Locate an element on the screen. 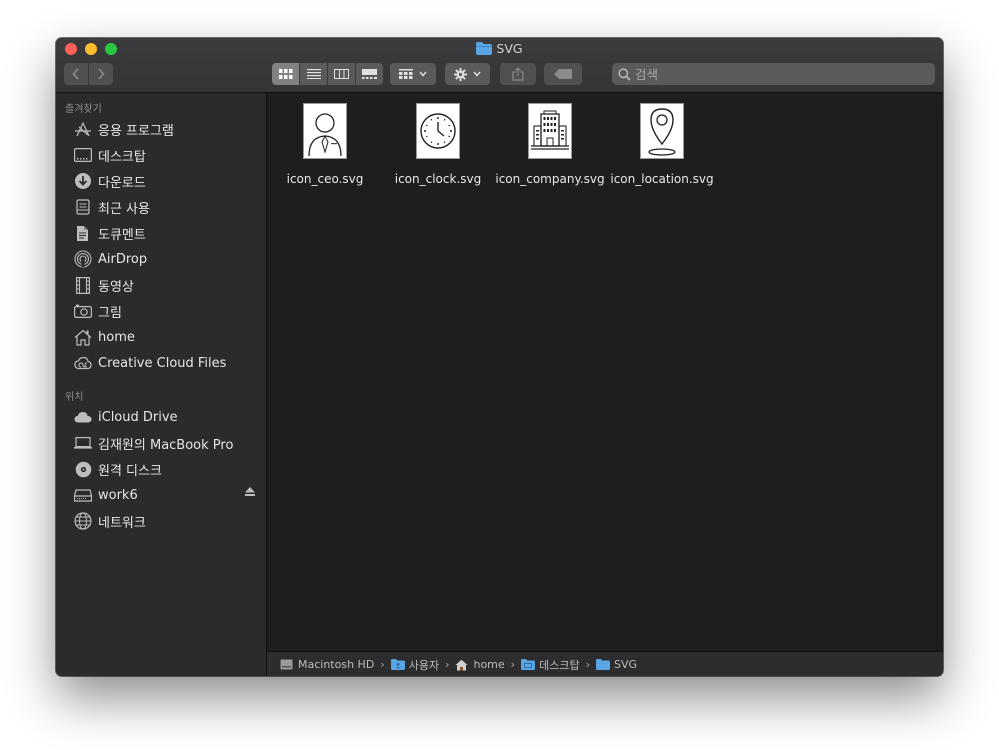 The image size is (999, 750). search-icon is located at coordinates (624, 74).